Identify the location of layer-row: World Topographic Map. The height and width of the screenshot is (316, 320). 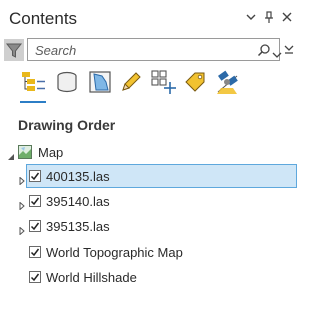
(148, 252).